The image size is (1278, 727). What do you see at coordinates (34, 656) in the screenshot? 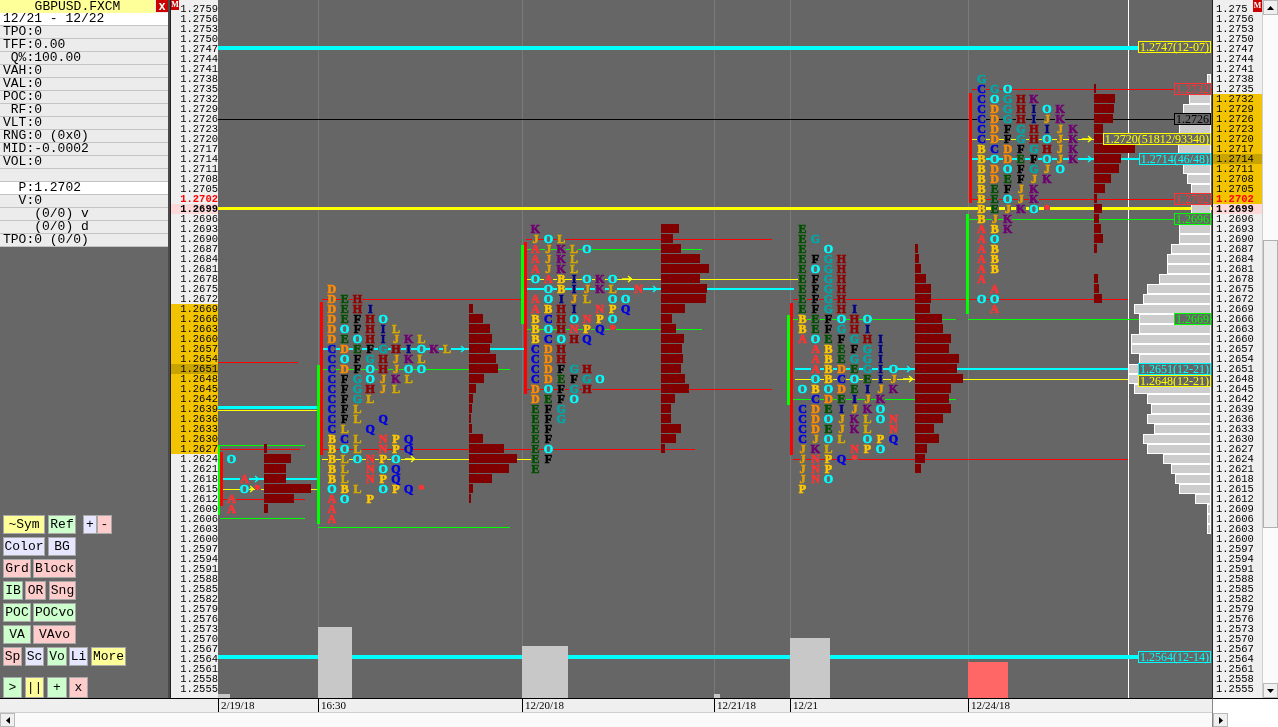
I see `tool-button: Sc` at bounding box center [34, 656].